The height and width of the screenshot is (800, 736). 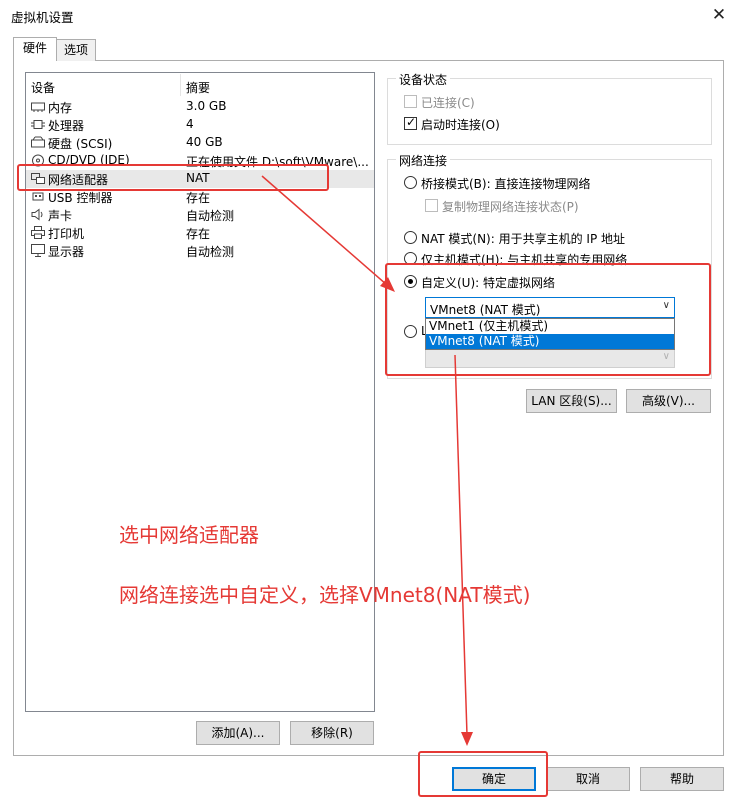 What do you see at coordinates (325, 595) in the screenshot?
I see `annotation-text-2: 网络连接选中自定义，选择VMnet8(NAT模式)` at bounding box center [325, 595].